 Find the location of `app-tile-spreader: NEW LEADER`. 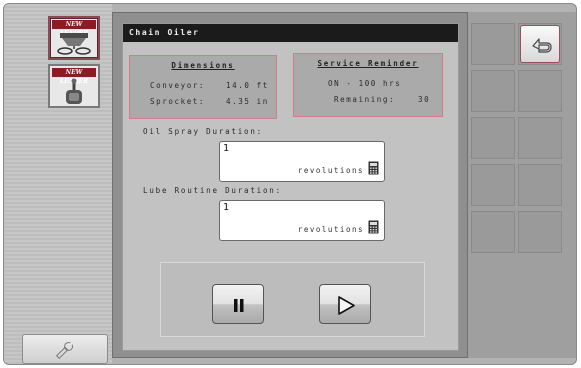

app-tile-spreader: NEW LEADER is located at coordinates (74, 38).